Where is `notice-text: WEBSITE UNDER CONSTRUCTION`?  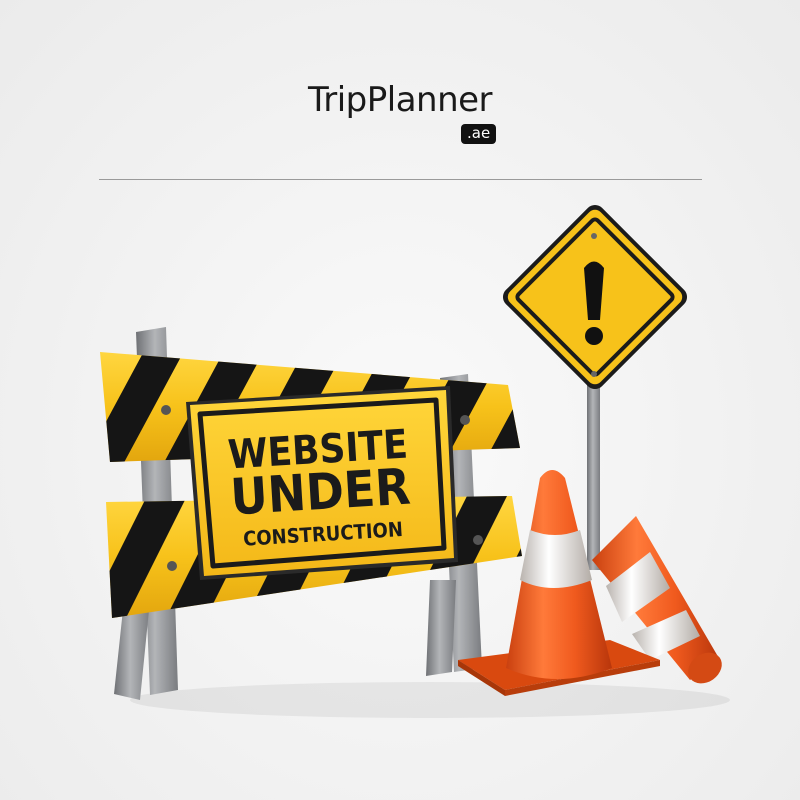 notice-text: WEBSITE UNDER CONSTRUCTION is located at coordinates (319, 486).